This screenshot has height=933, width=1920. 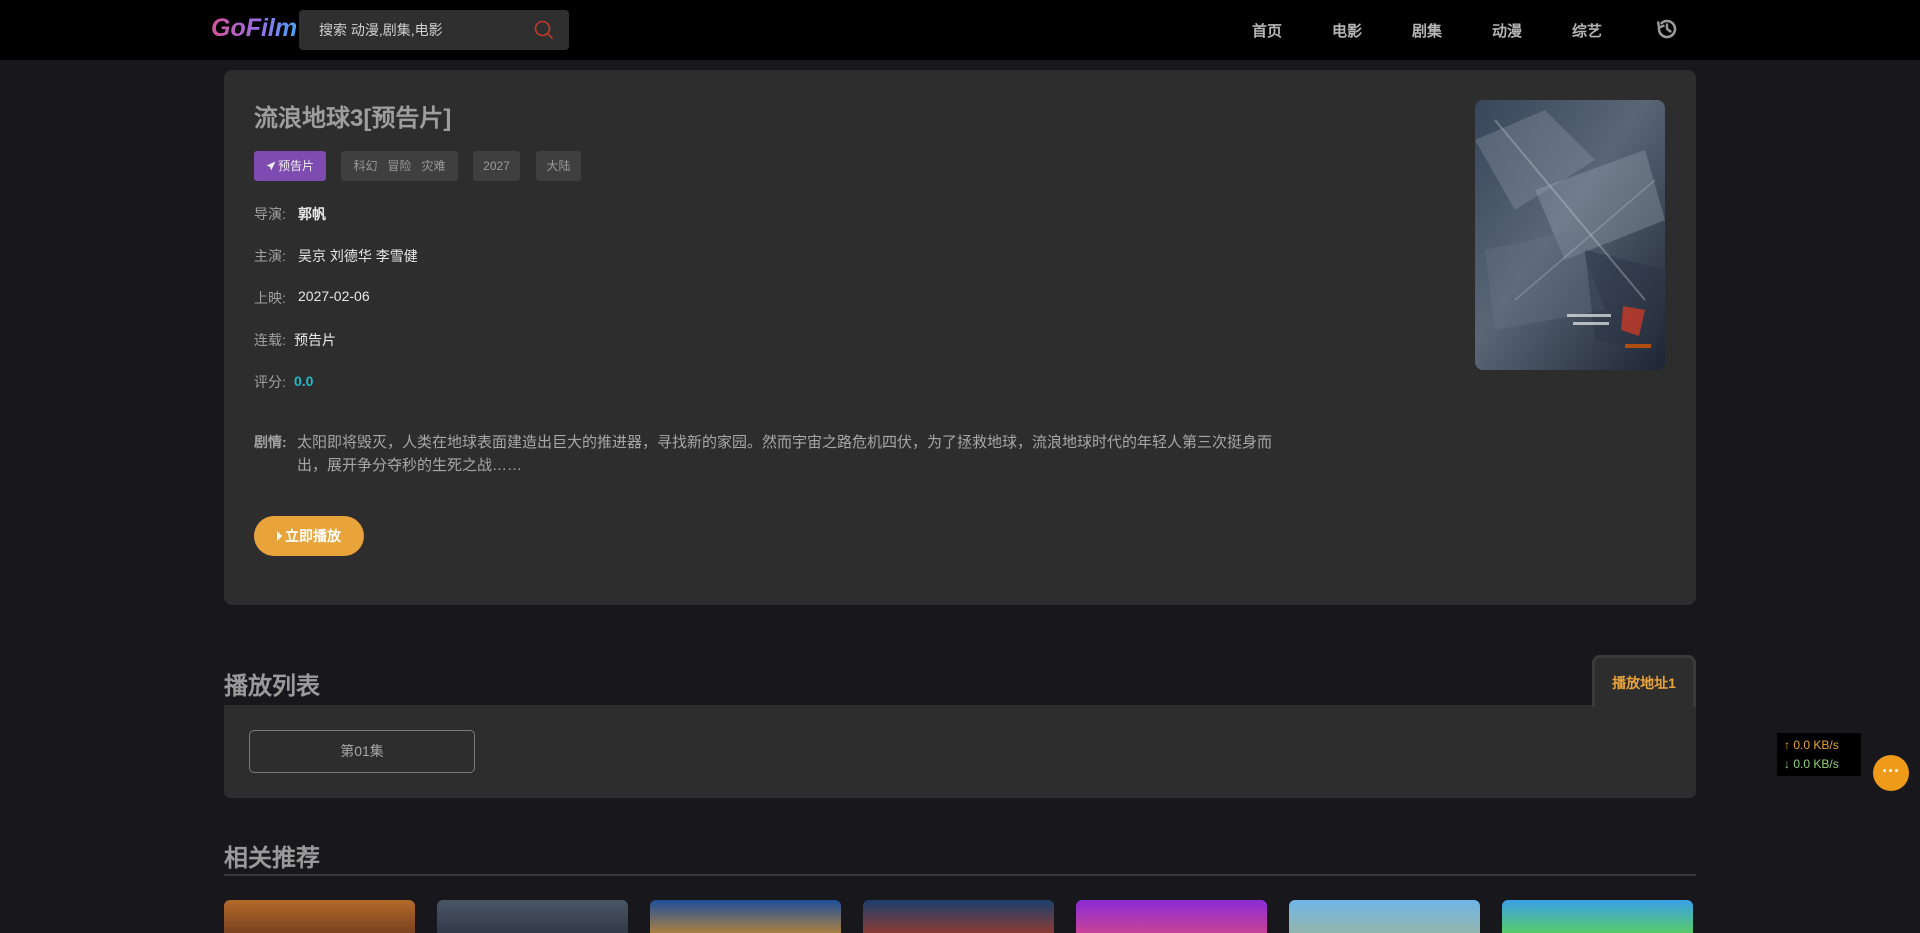 I want to click on episode-button: 第01集, so click(x=362, y=751).